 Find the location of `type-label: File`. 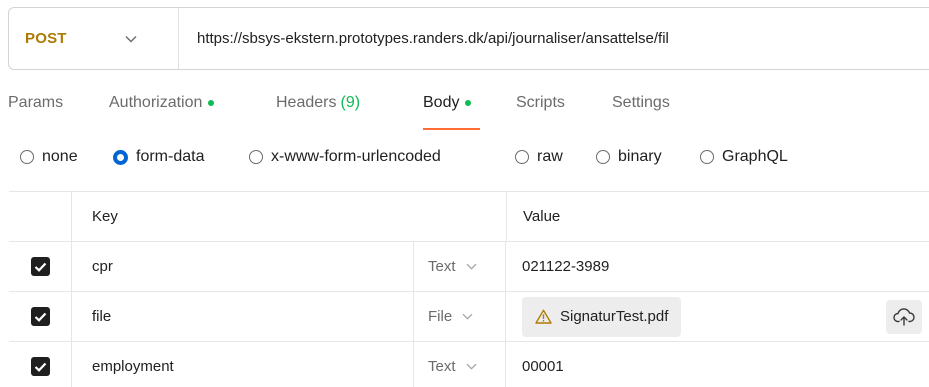

type-label: File is located at coordinates (440, 316).